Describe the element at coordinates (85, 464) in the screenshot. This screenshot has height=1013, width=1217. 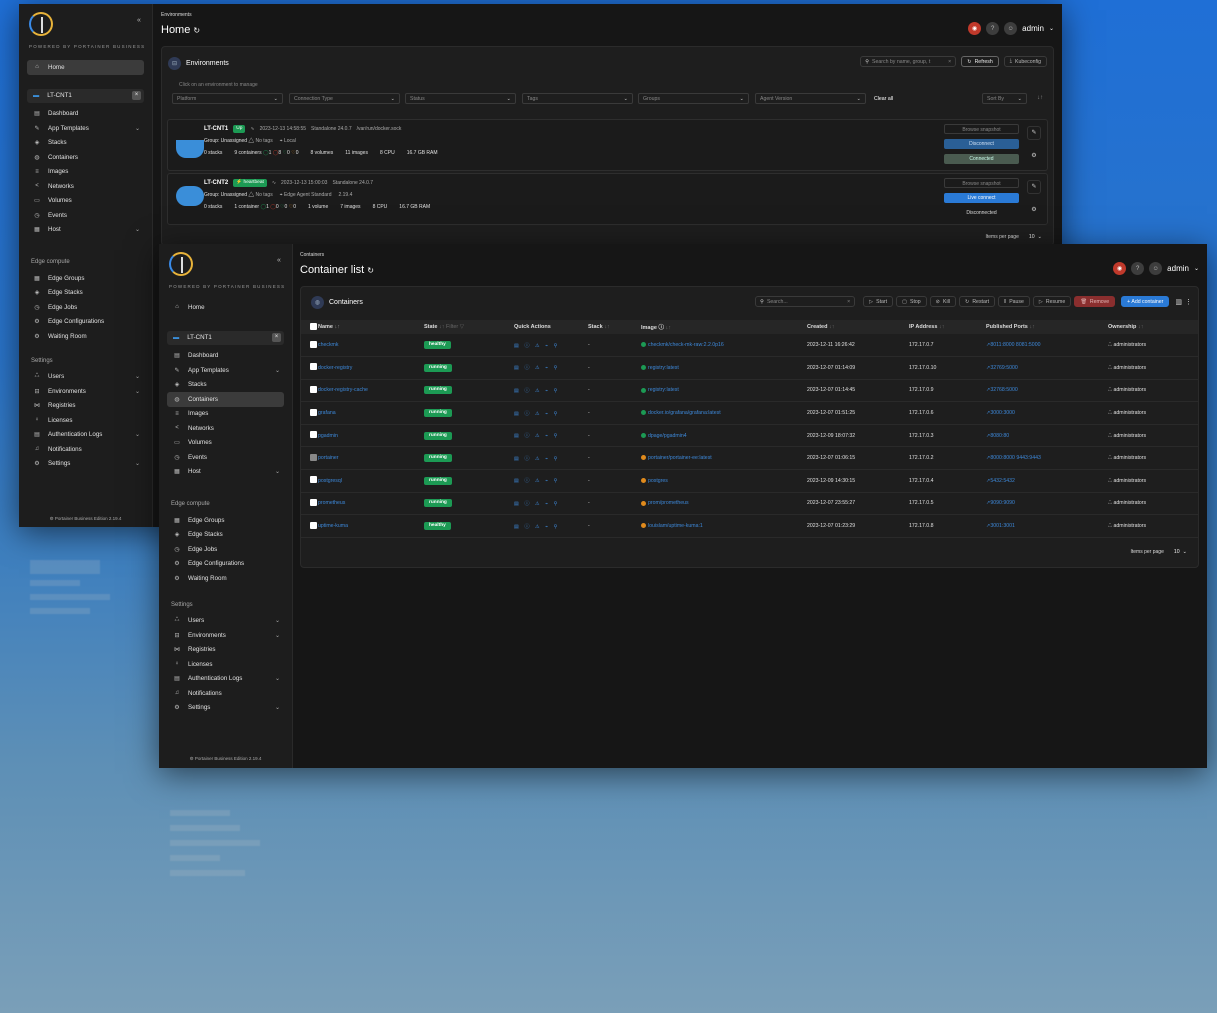
I see `sidebar-item-settings: ⚙ Settings ⌄` at that location.